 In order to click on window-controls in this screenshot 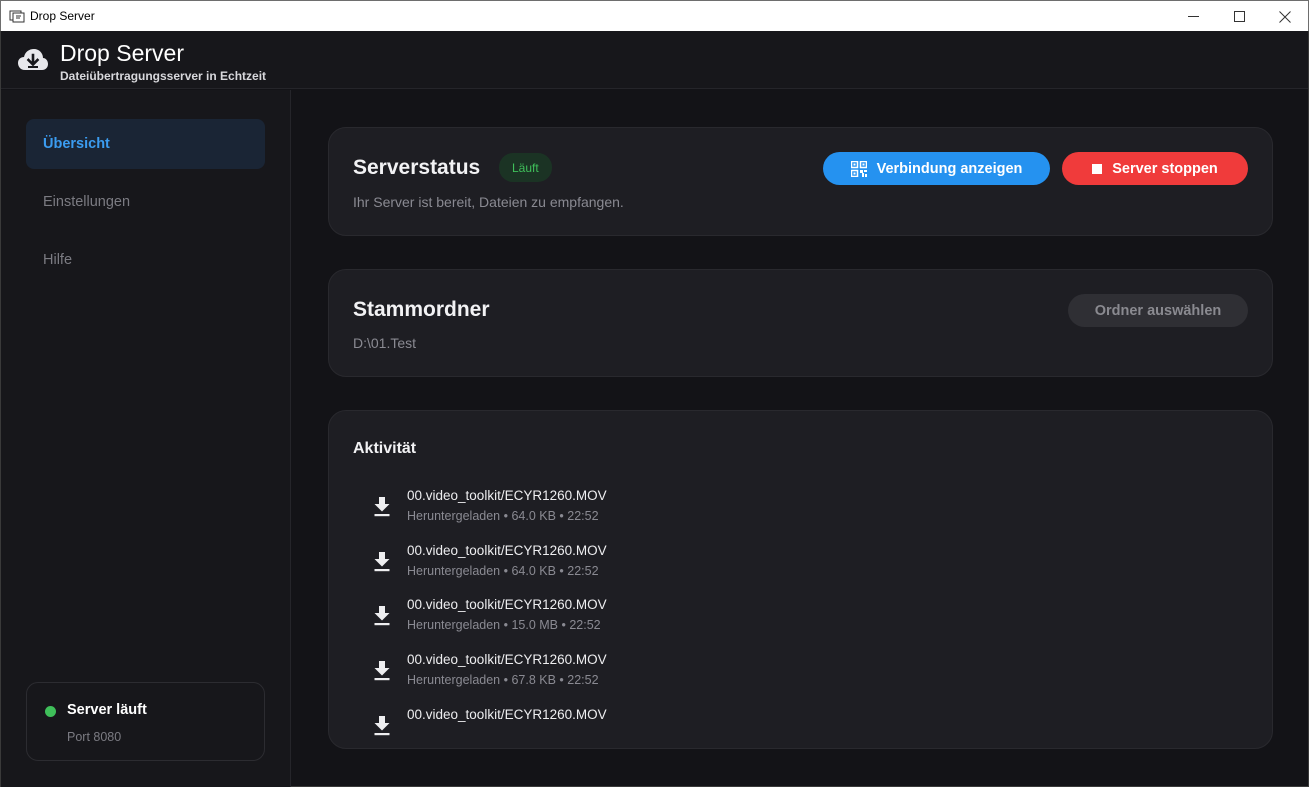, I will do `click(1239, 16)`.